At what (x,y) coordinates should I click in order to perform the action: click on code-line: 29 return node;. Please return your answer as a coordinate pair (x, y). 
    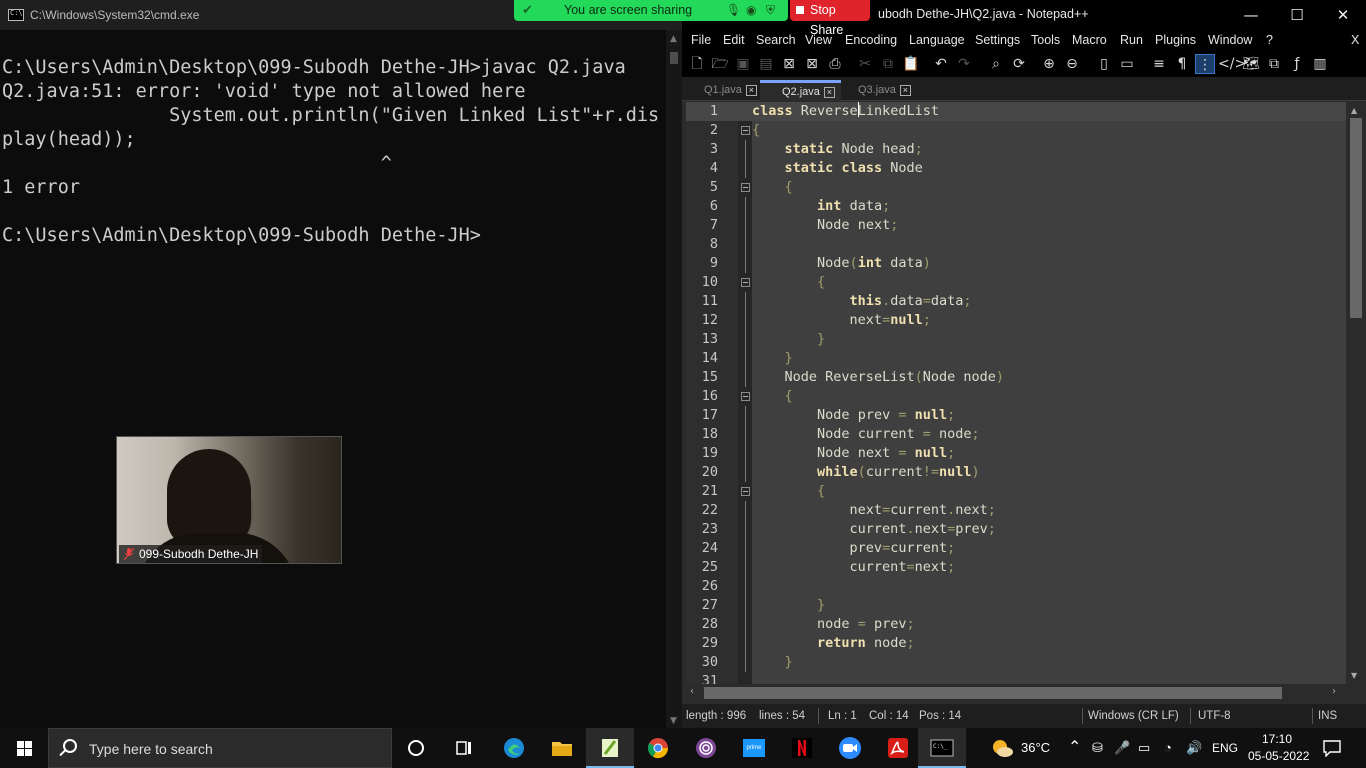
    Looking at the image, I should click on (1016, 643).